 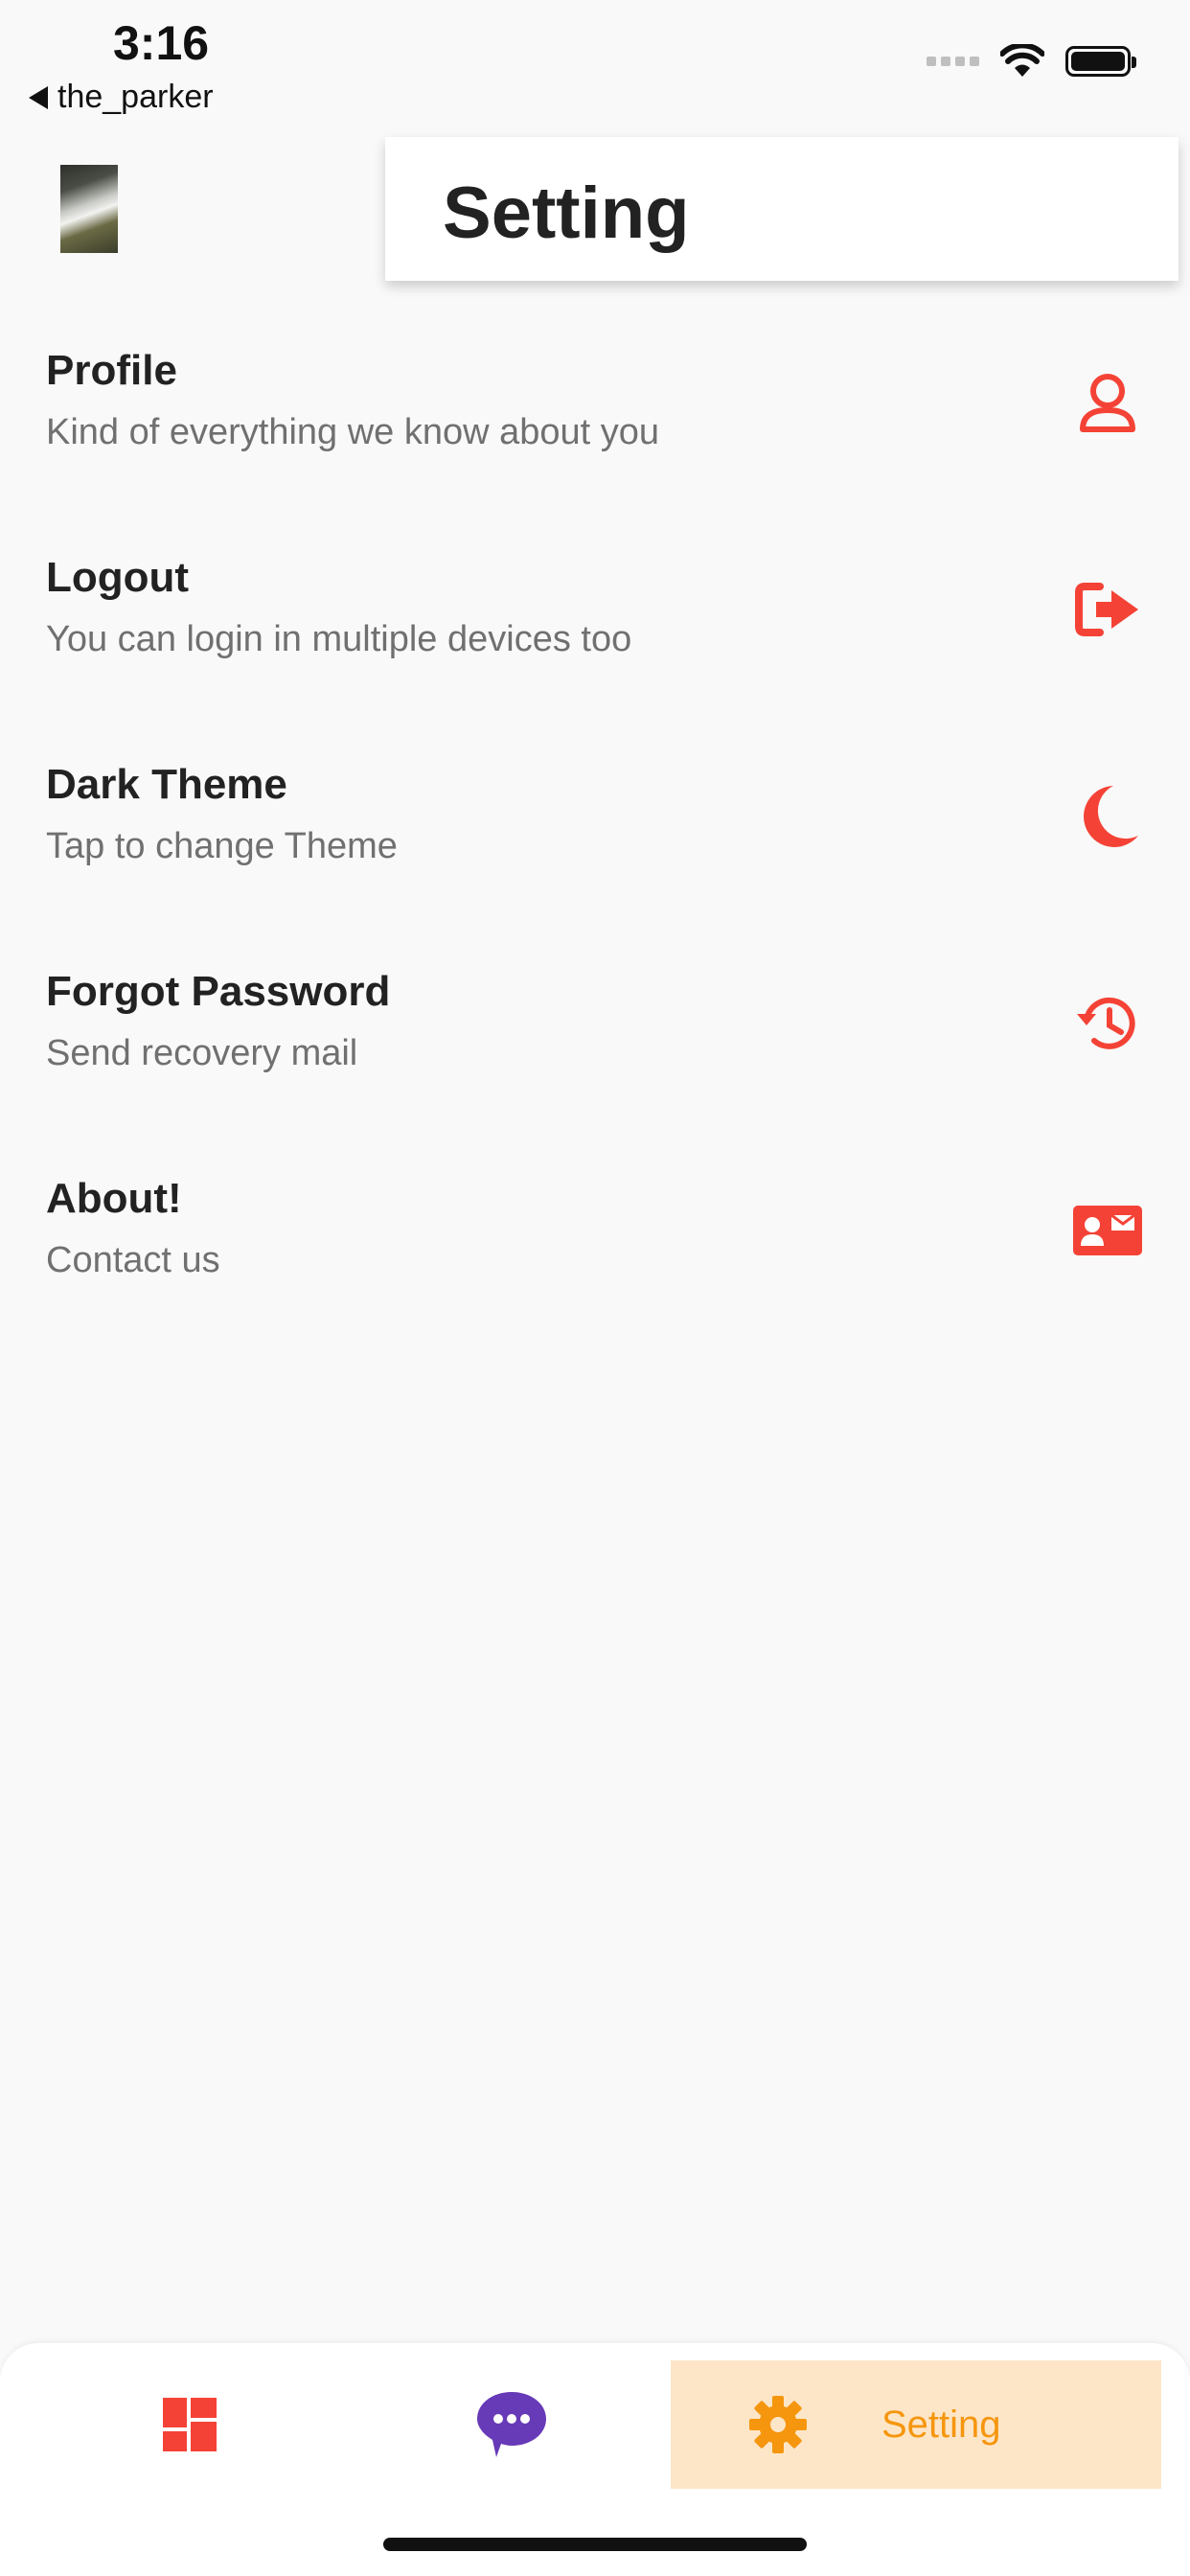 What do you see at coordinates (953, 62) in the screenshot?
I see `cellular-signal-icon` at bounding box center [953, 62].